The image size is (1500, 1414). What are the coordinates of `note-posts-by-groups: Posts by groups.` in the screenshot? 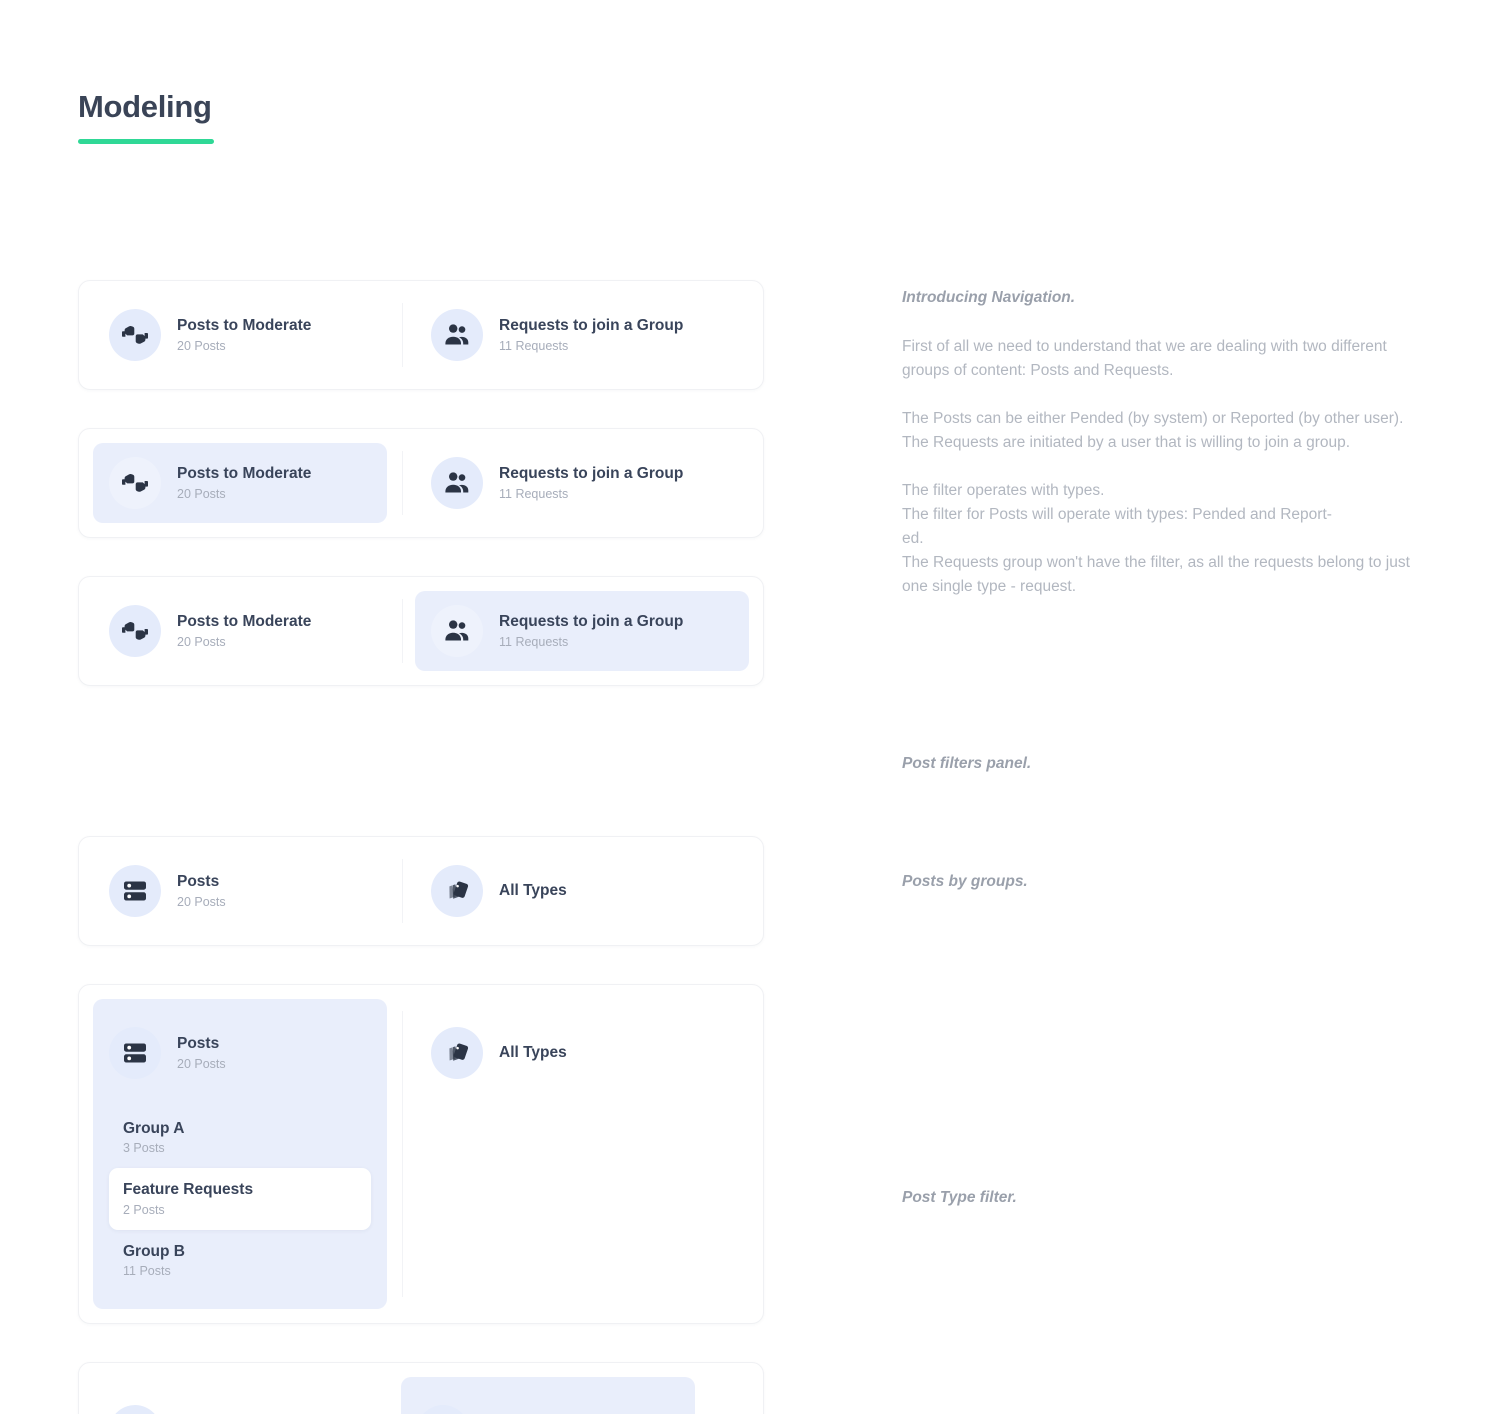 It's located at (965, 881).